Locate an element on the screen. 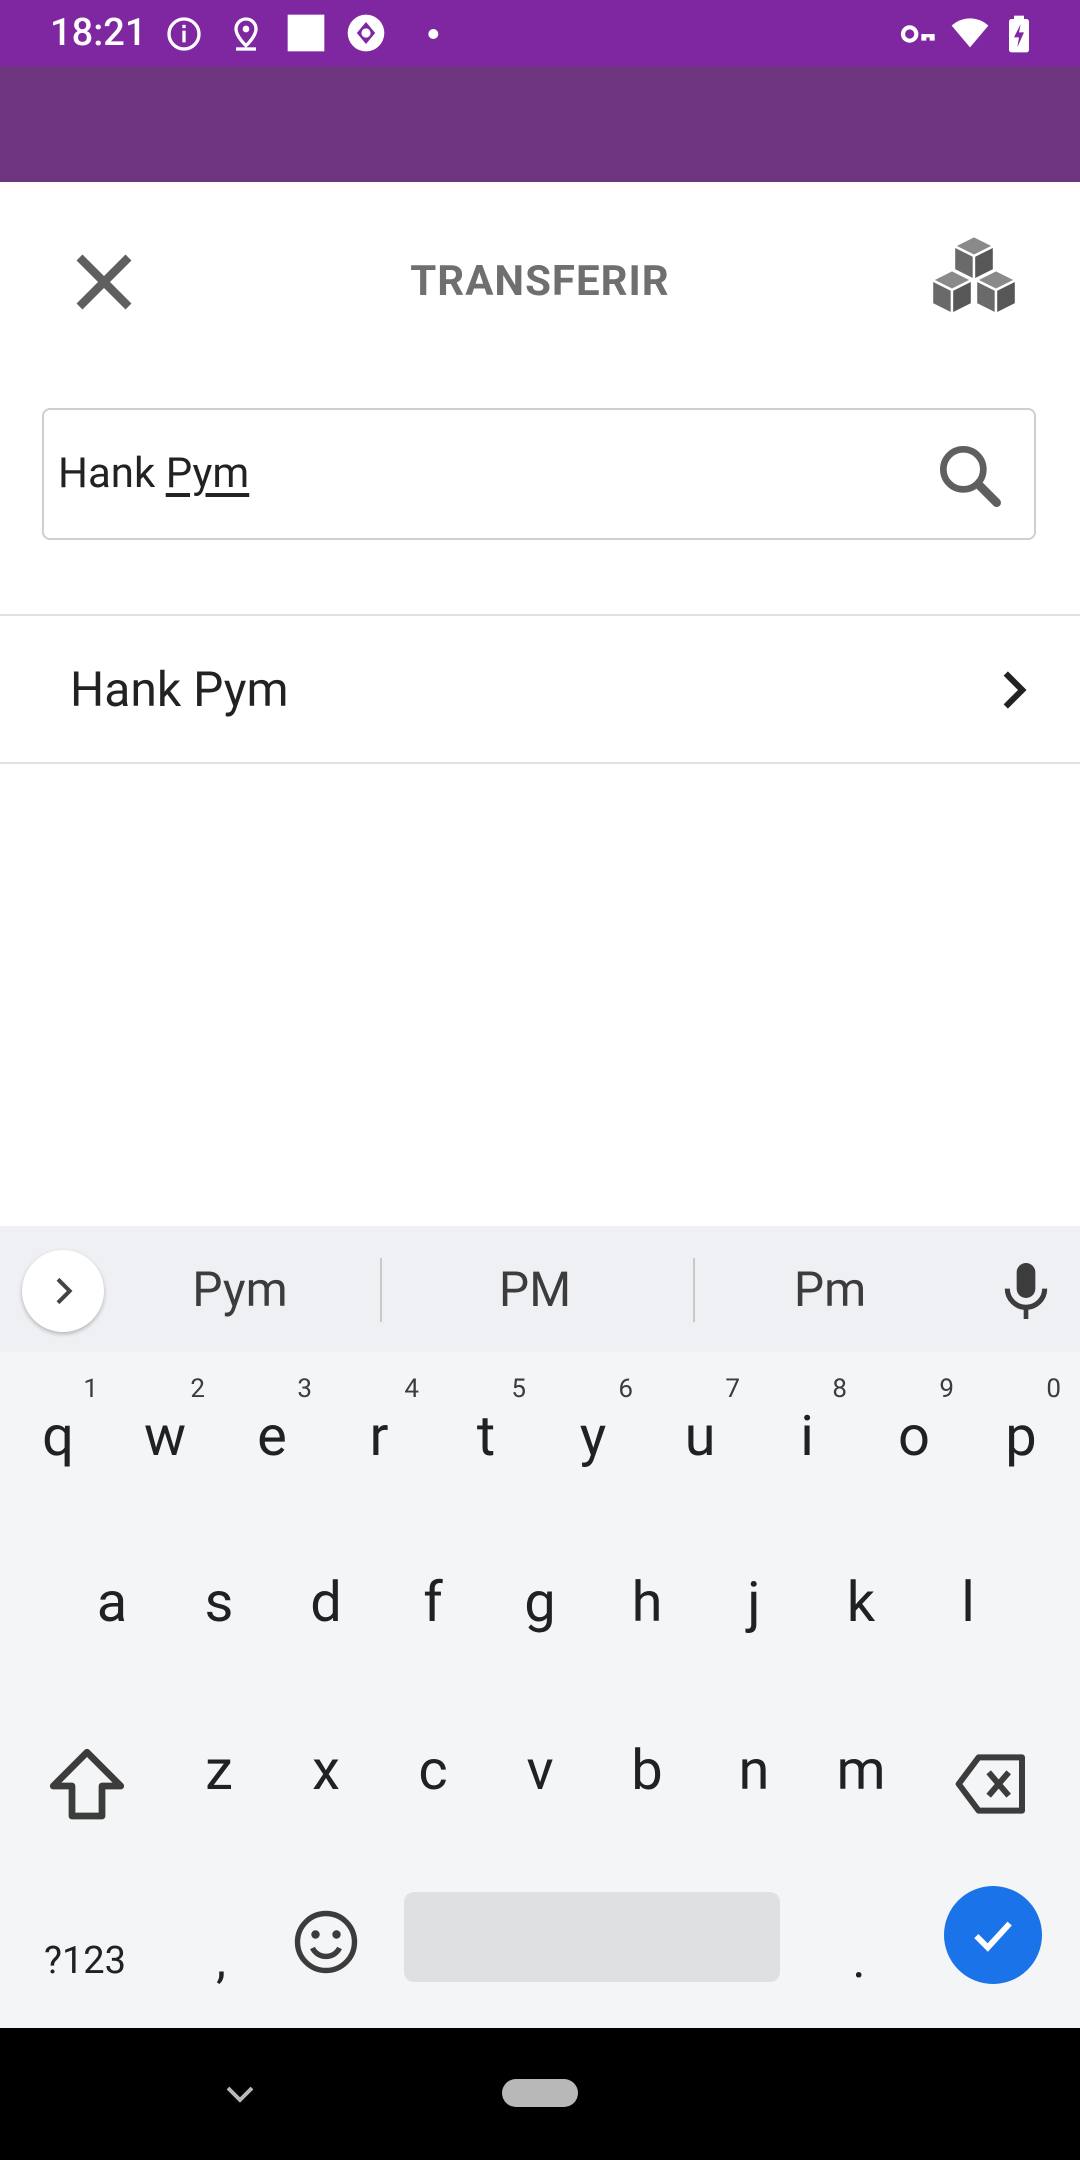 This screenshot has height=2160, width=1080. key-hint: 0 is located at coordinates (1053, 1389).